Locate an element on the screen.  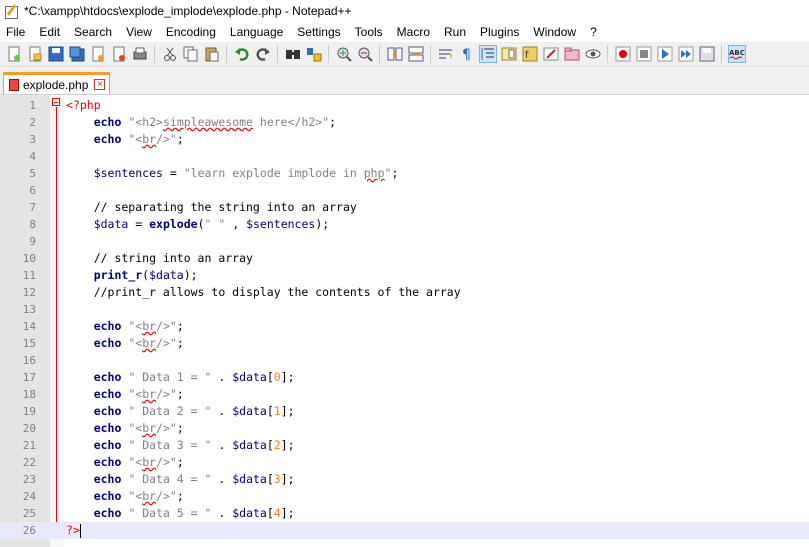
code-line: 22 echo "<br/>"; is located at coordinates (404, 462).